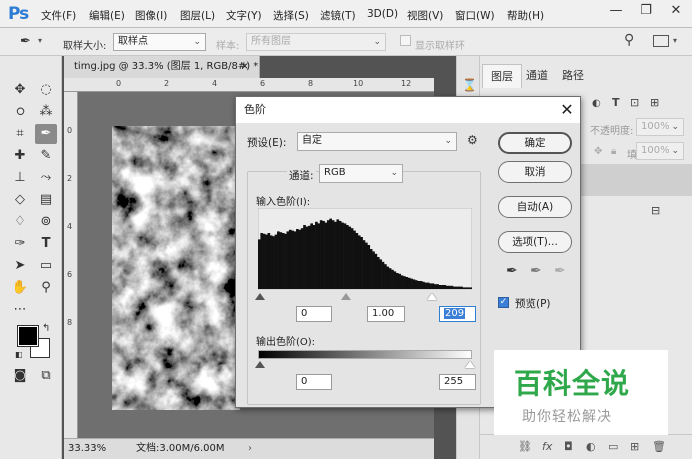 The height and width of the screenshot is (459, 692). I want to click on restore-button: ❐, so click(646, 11).